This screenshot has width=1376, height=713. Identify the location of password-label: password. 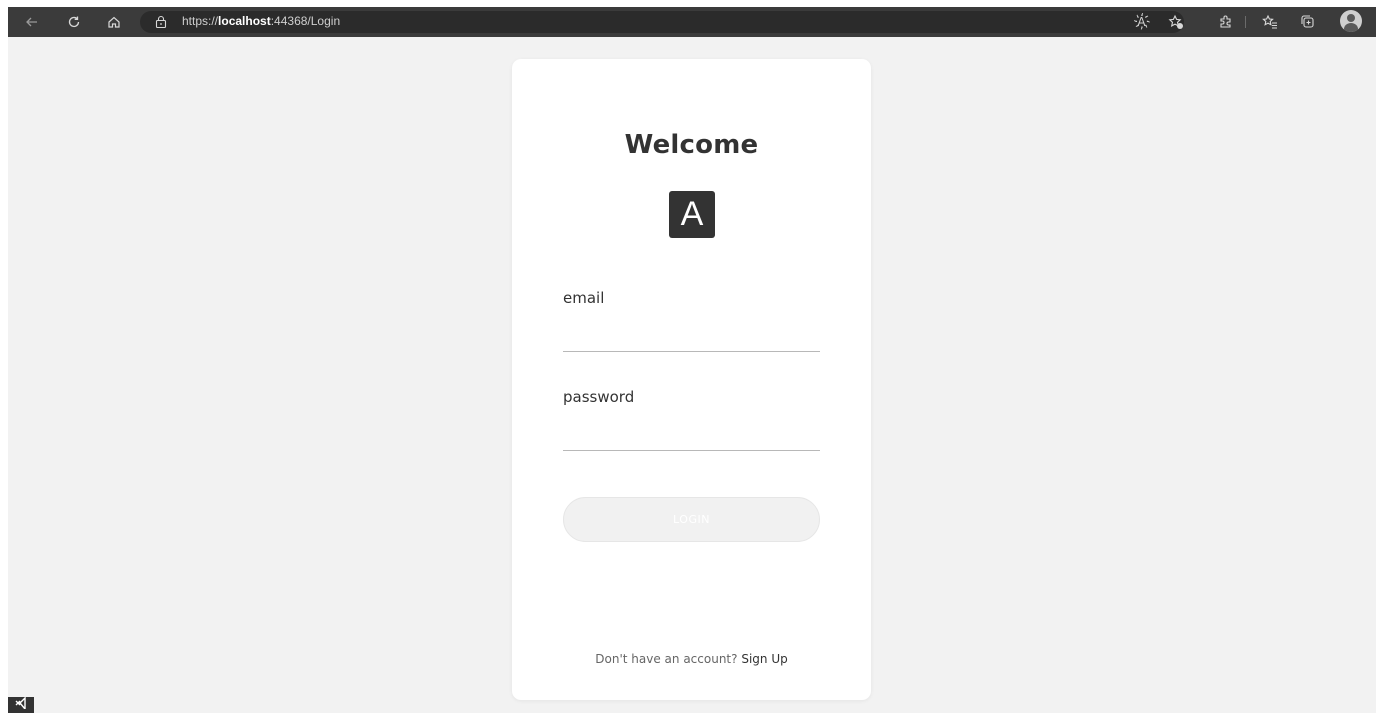
(599, 397).